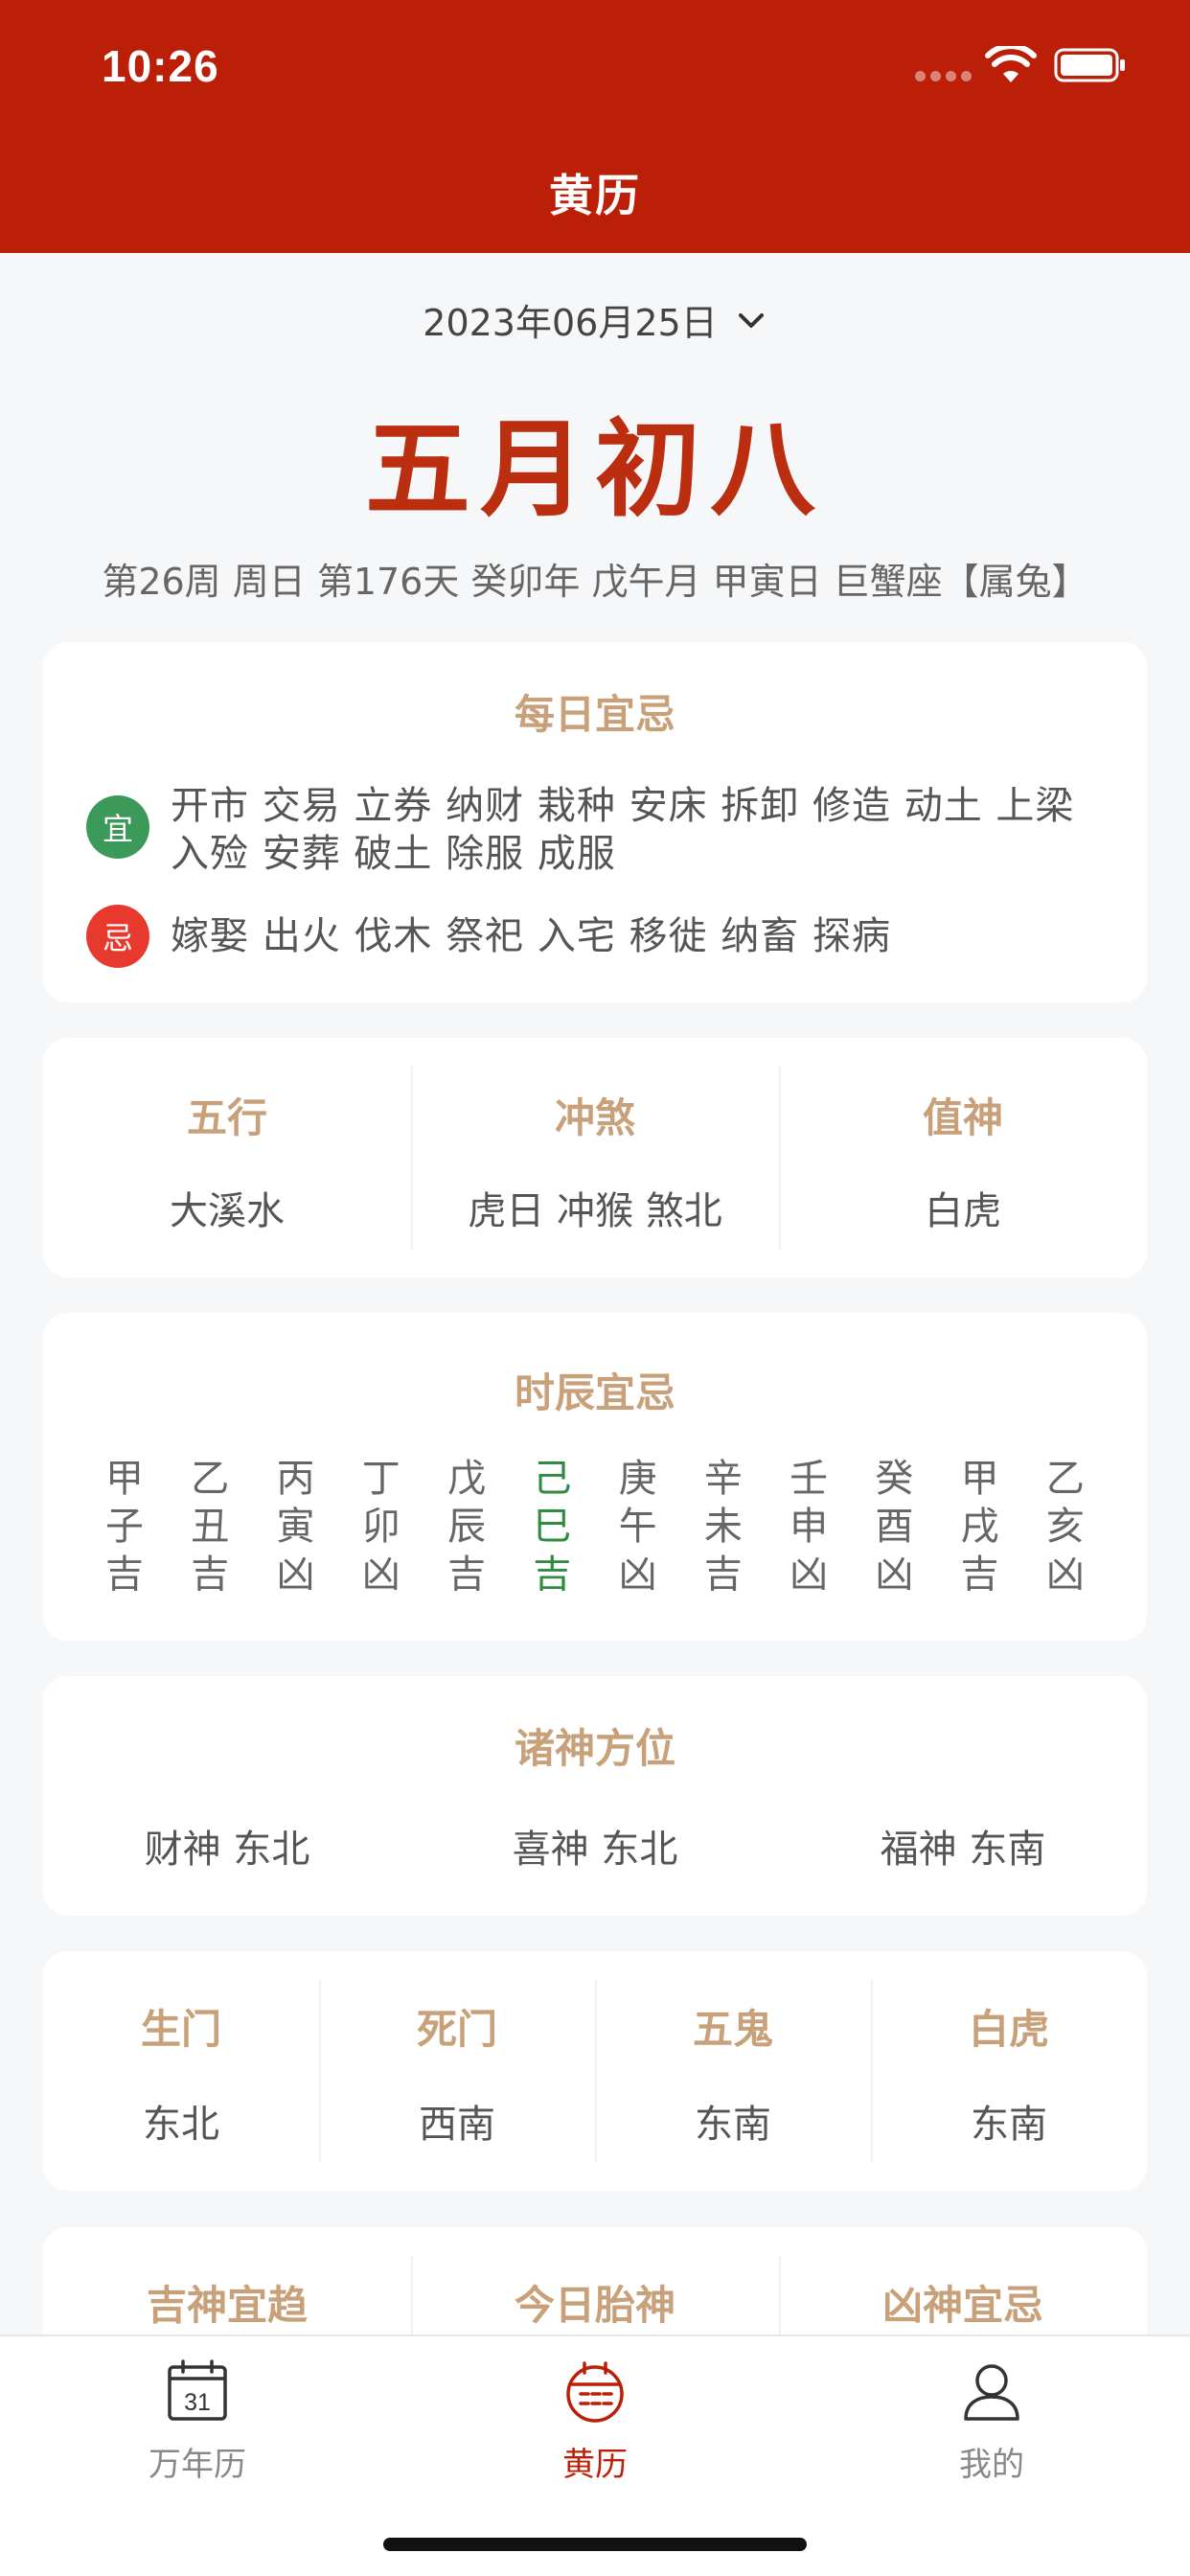 The image size is (1190, 2576). I want to click on shichen-column: 甲子吉, so click(125, 1527).